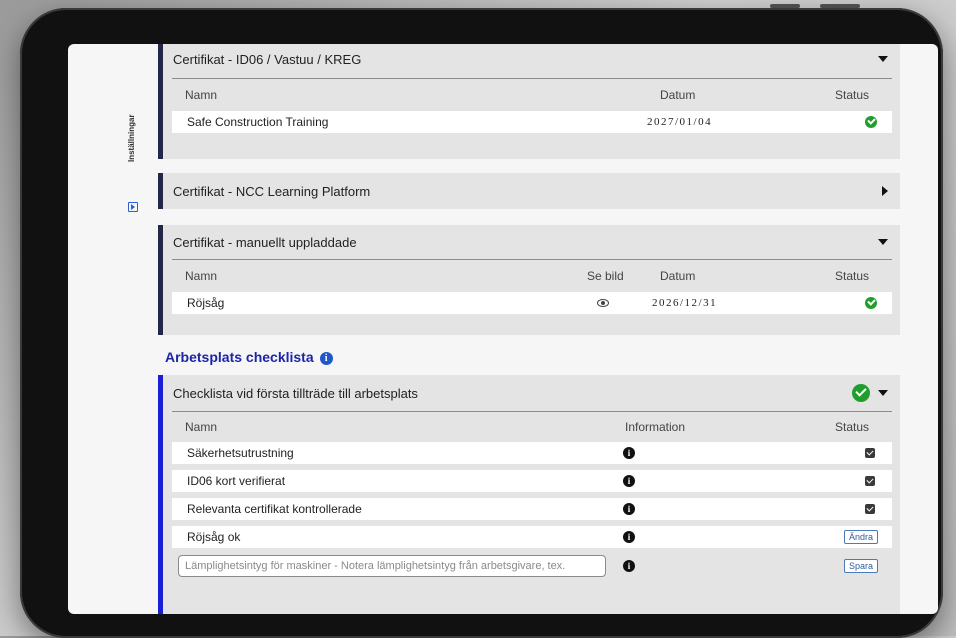 Image resolution: width=956 pixels, height=638 pixels. I want to click on table-row: Safe Construction Training 2027/01/04, so click(532, 122).